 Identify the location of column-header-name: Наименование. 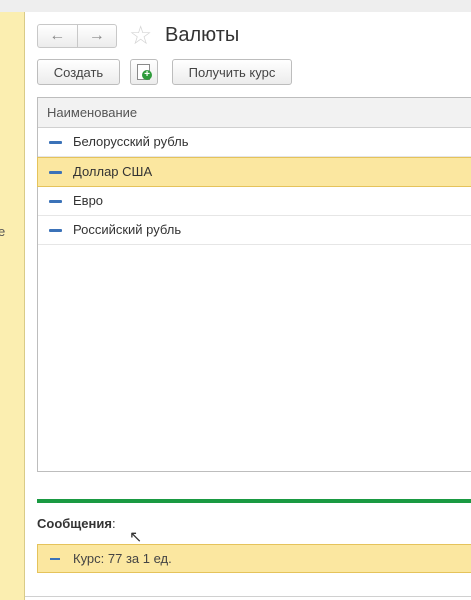
(254, 113).